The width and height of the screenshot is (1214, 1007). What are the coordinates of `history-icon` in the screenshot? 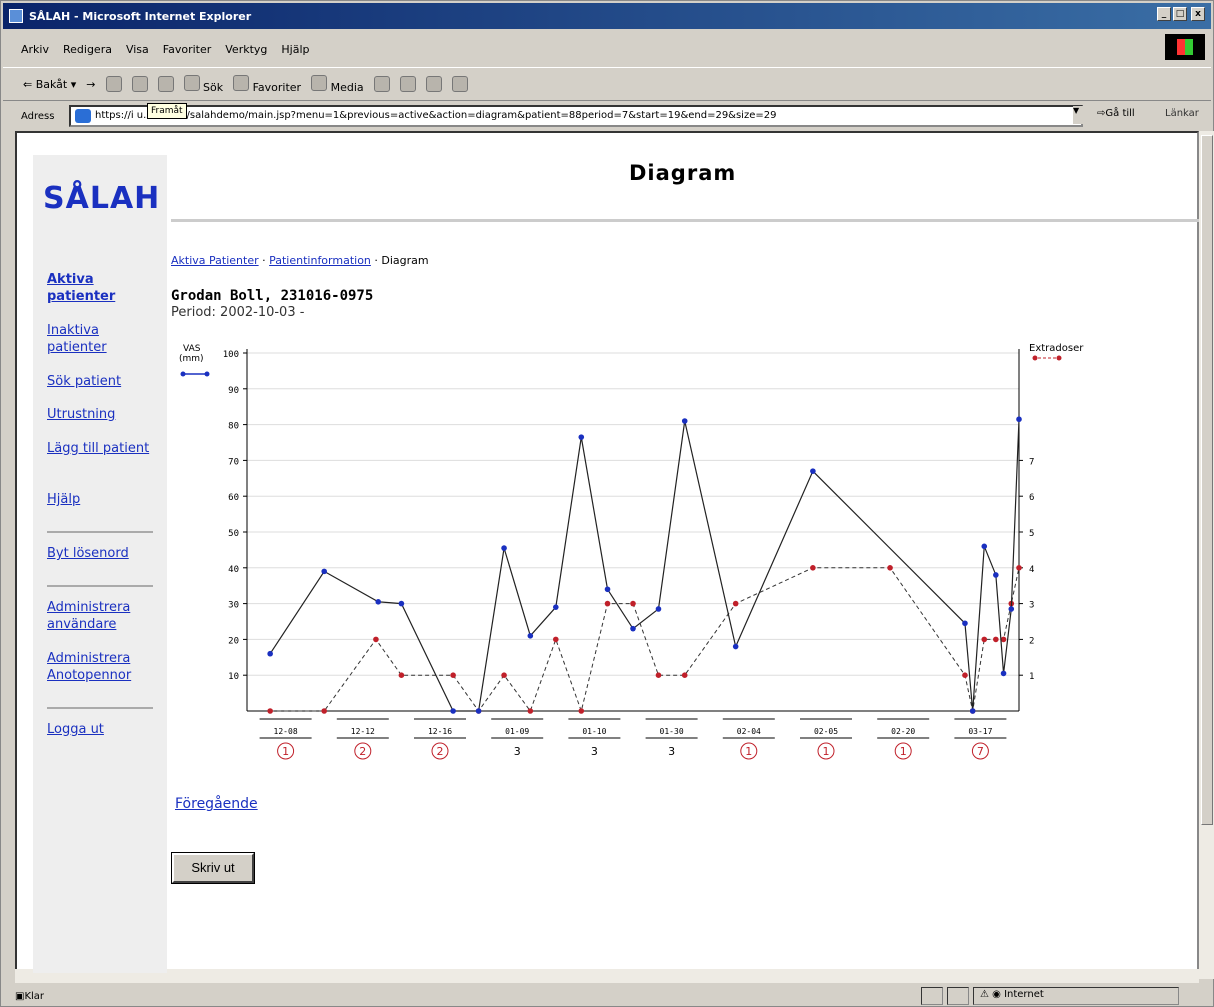 It's located at (381, 84).